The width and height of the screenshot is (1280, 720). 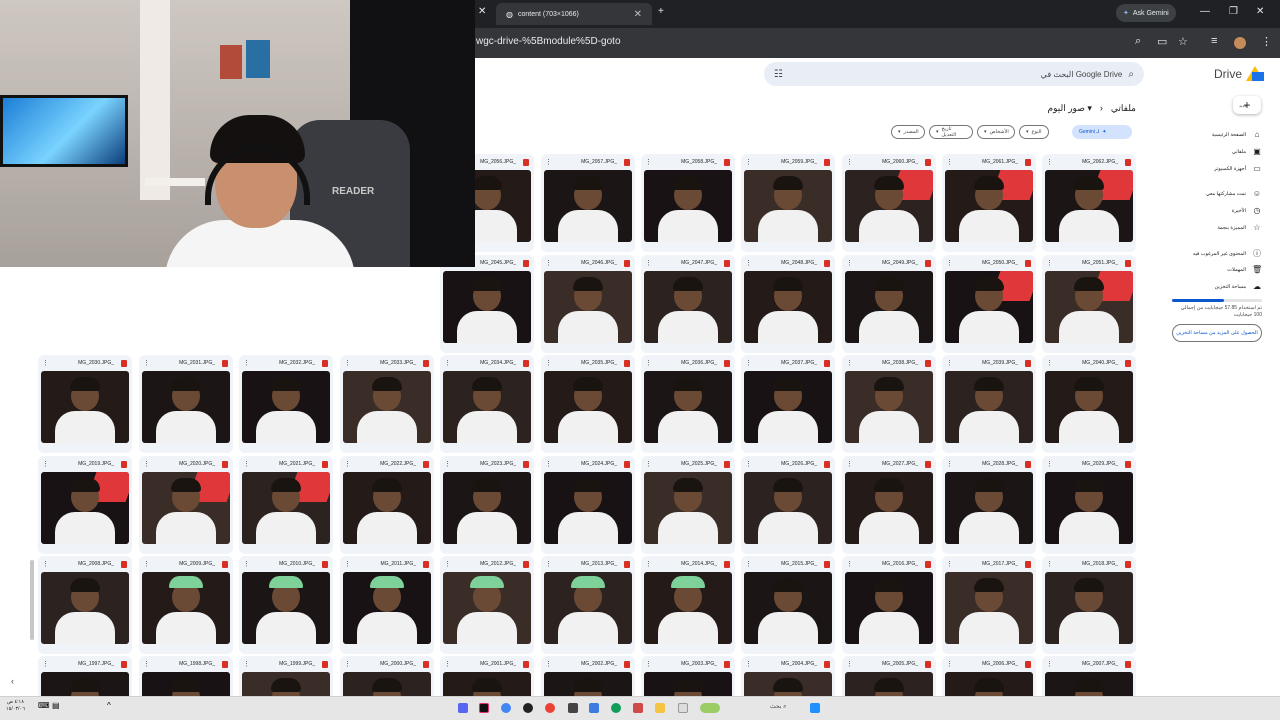 I want to click on file-card: ⋮ MG_2030.JPG_, so click(x=85, y=404).